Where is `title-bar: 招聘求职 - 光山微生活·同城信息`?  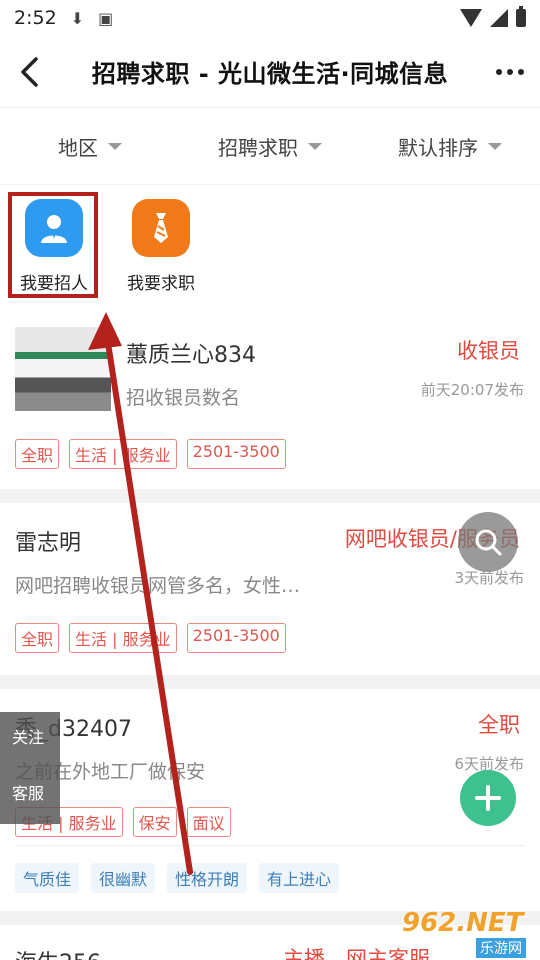
title-bar: 招聘求职 - 光山微生活·同城信息 is located at coordinates (270, 72).